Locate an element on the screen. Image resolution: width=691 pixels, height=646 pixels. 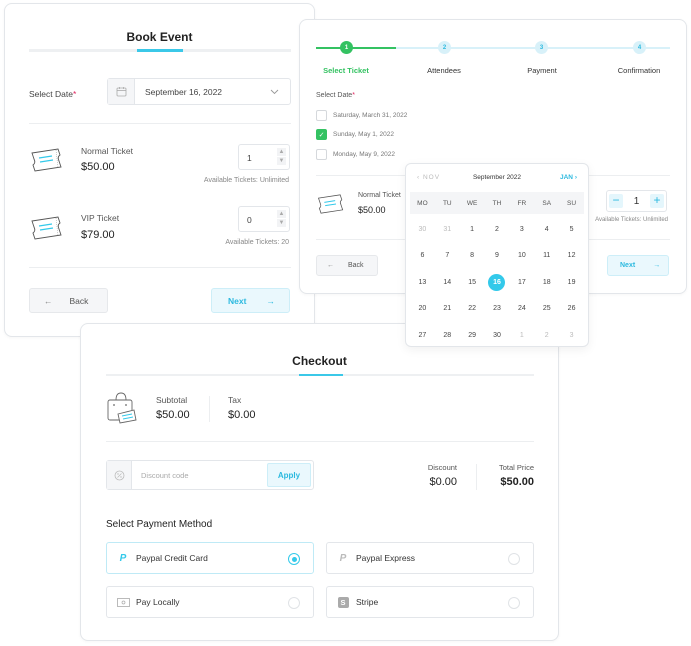
total-price-value: $50.00 is located at coordinates (517, 482).